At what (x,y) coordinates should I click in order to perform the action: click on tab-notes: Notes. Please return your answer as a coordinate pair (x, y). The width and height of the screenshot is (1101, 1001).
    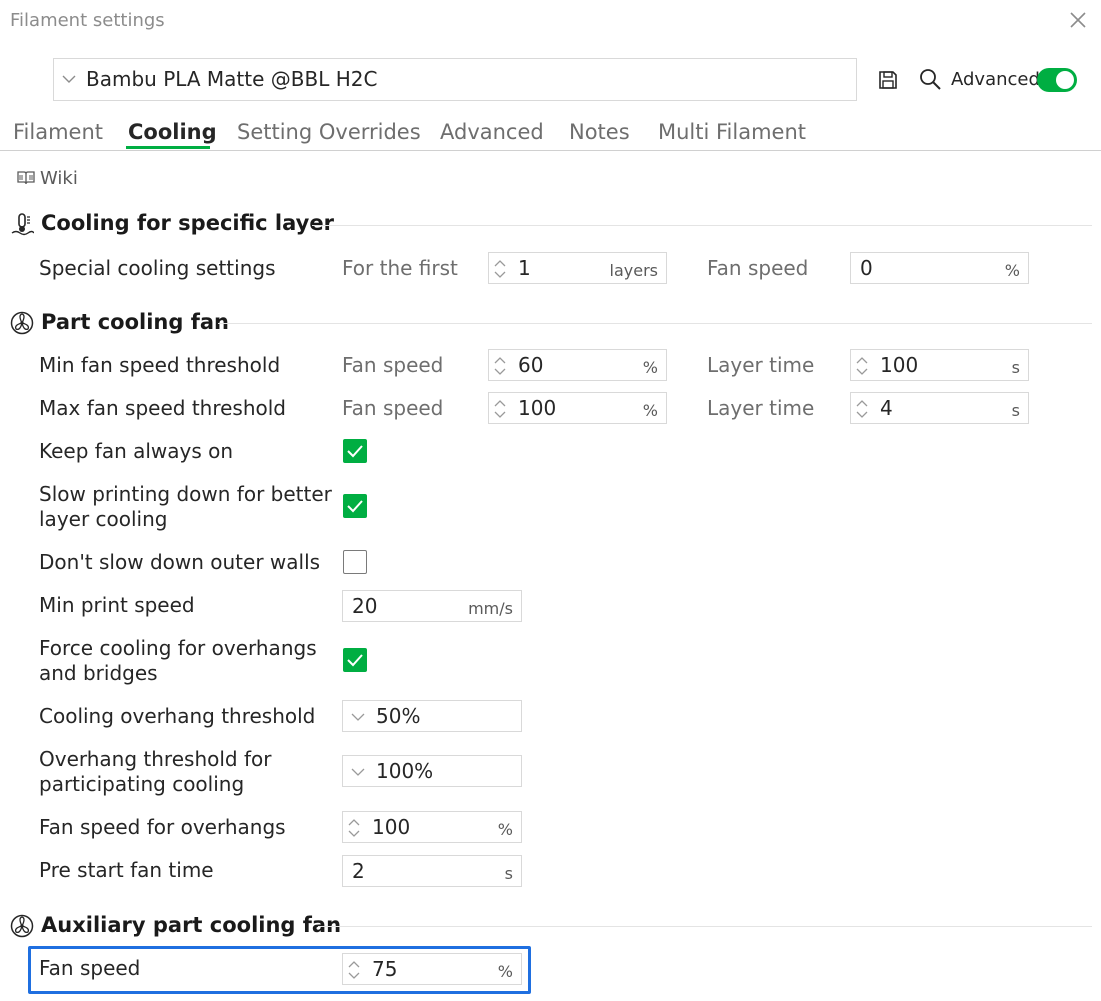
    Looking at the image, I should click on (599, 132).